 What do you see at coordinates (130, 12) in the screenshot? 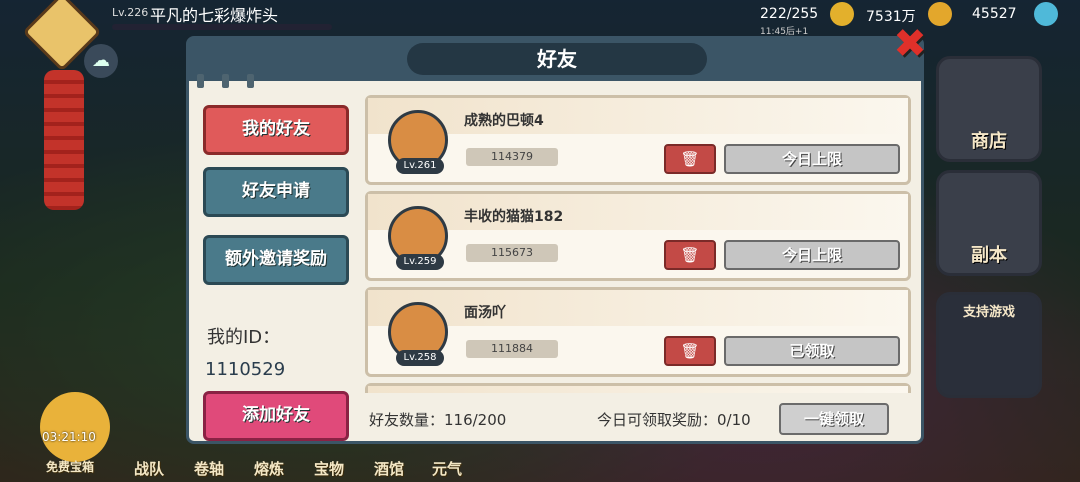
I see `player-level: Lv.226` at bounding box center [130, 12].